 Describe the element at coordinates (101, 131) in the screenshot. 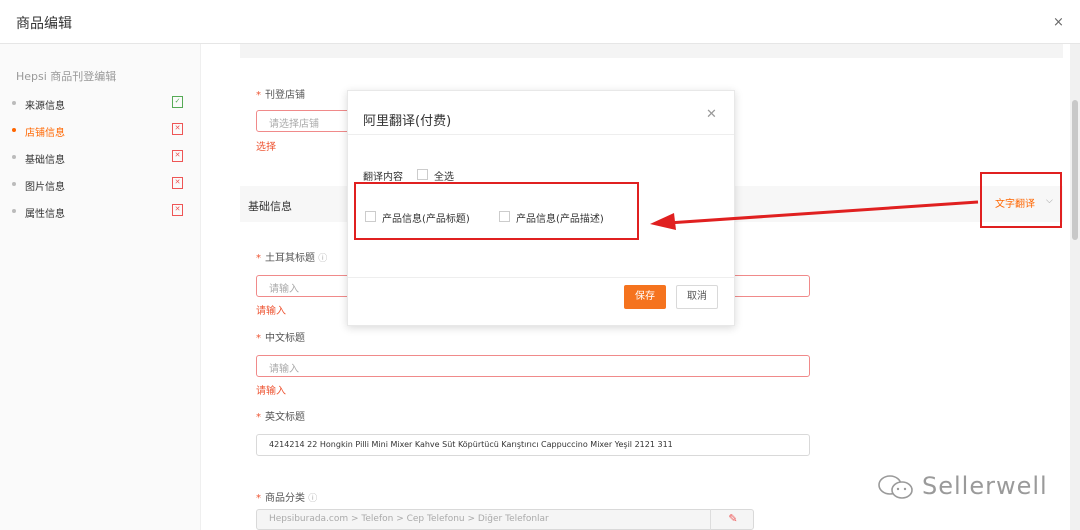

I see `sidebar-item-store: 店铺信息 ✕` at that location.